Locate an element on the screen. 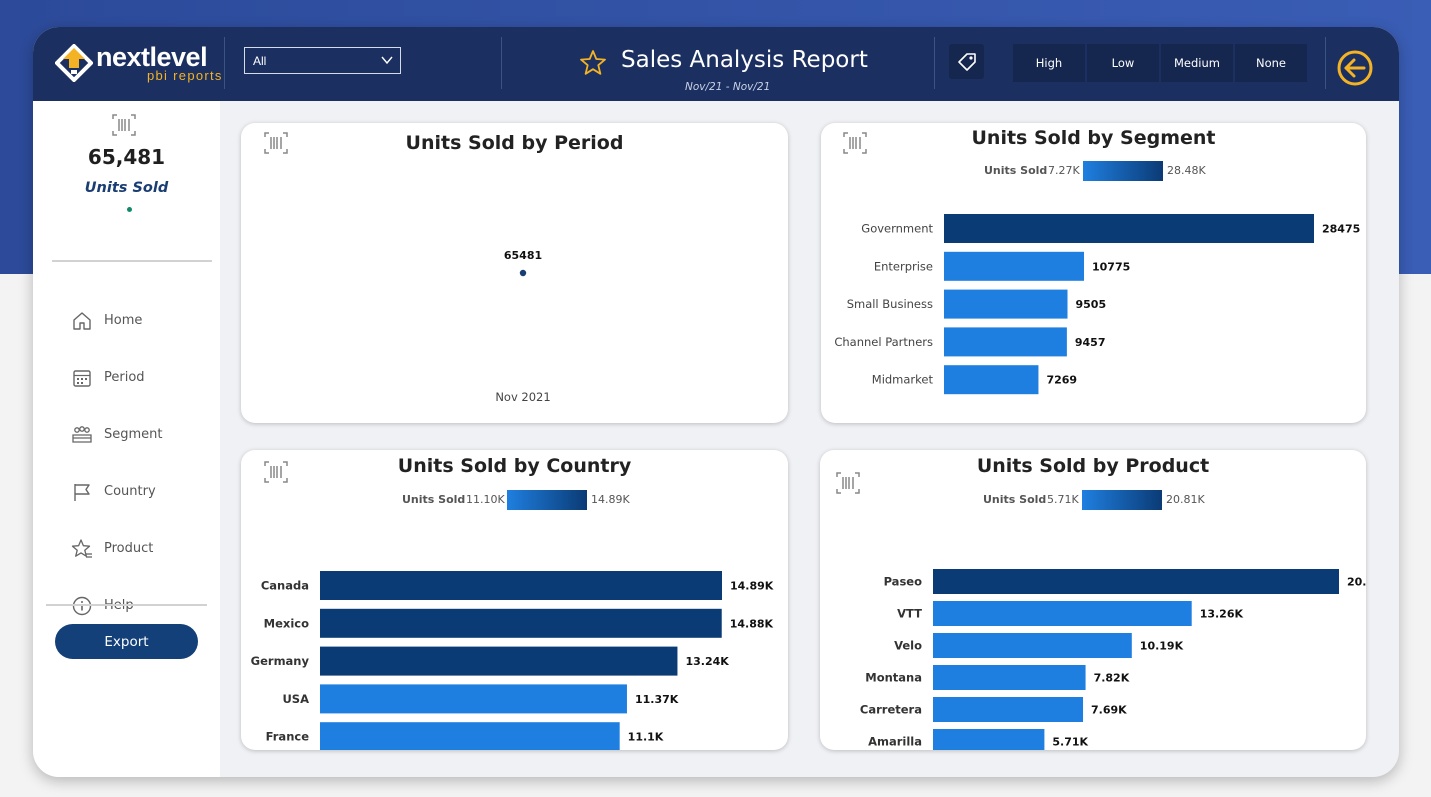 The height and width of the screenshot is (797, 1431). filter-dropdown: All is located at coordinates (322, 60).